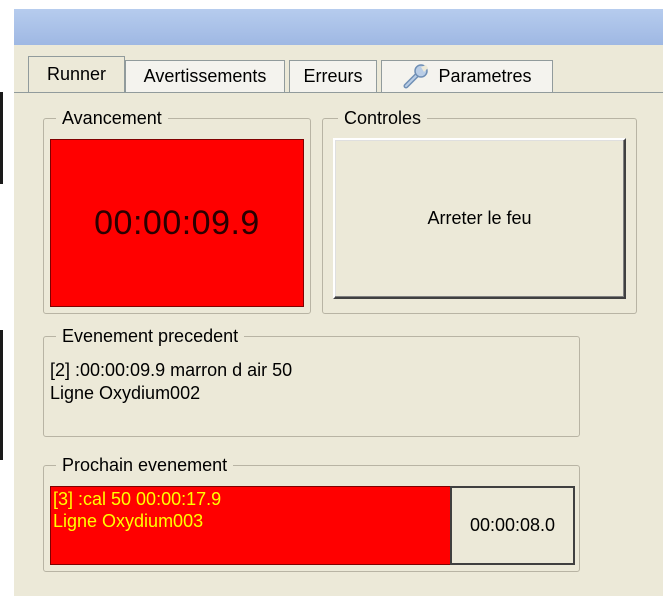  Describe the element at coordinates (338, 27) in the screenshot. I see `window-title-bar` at that location.